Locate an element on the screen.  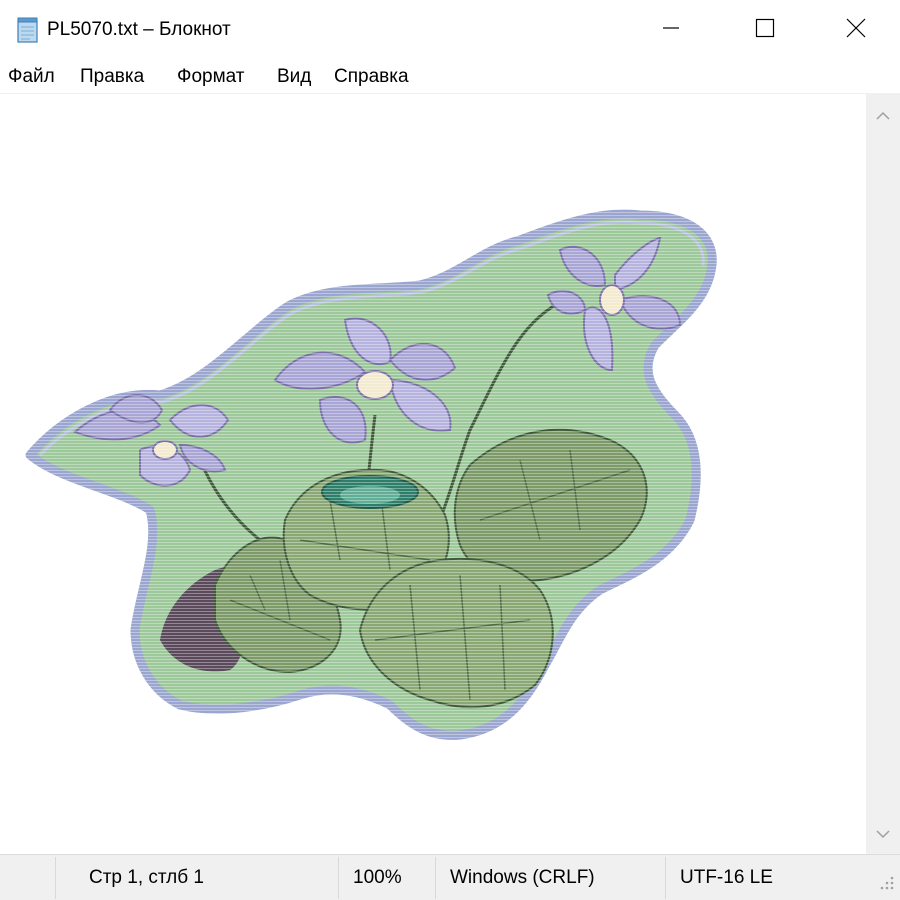
minimize-button is located at coordinates (671, 30).